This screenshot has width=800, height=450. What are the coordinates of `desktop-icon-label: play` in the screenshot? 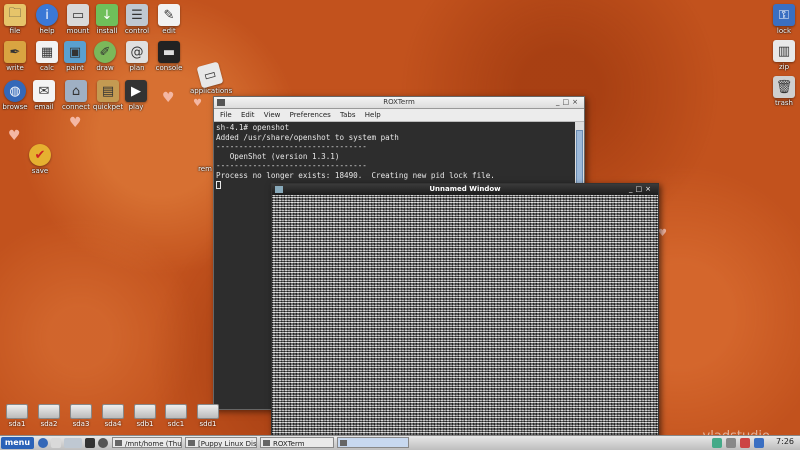 It's located at (136, 107).